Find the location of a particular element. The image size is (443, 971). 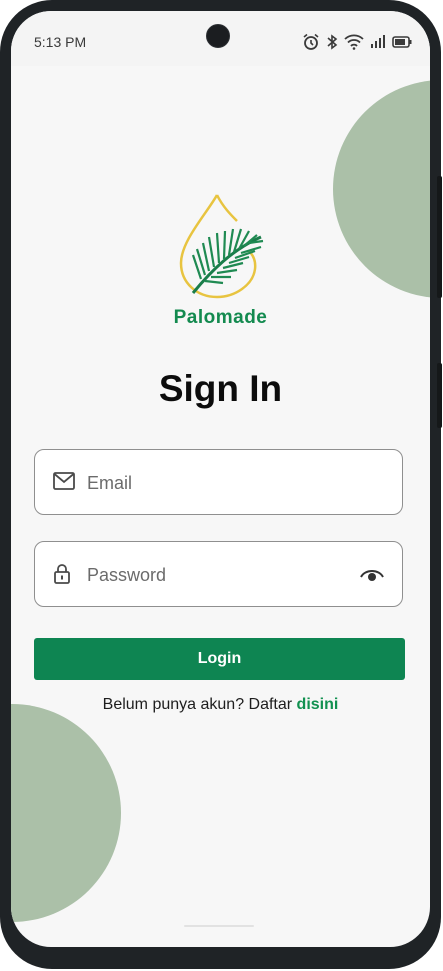

password-field is located at coordinates (218, 574).